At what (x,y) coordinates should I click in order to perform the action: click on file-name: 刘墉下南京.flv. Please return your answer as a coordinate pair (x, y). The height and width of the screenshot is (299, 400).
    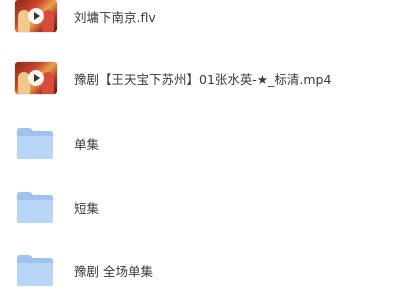
    Looking at the image, I should click on (115, 17).